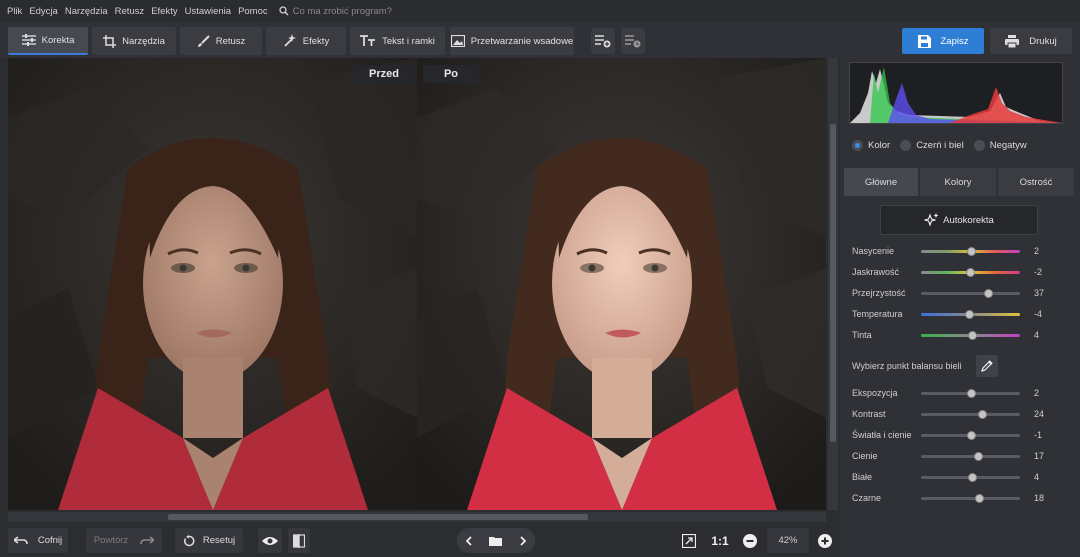 This screenshot has width=1080, height=557. What do you see at coordinates (86, 11) in the screenshot?
I see `menu-item-narzedzia: Narzędzia` at bounding box center [86, 11].